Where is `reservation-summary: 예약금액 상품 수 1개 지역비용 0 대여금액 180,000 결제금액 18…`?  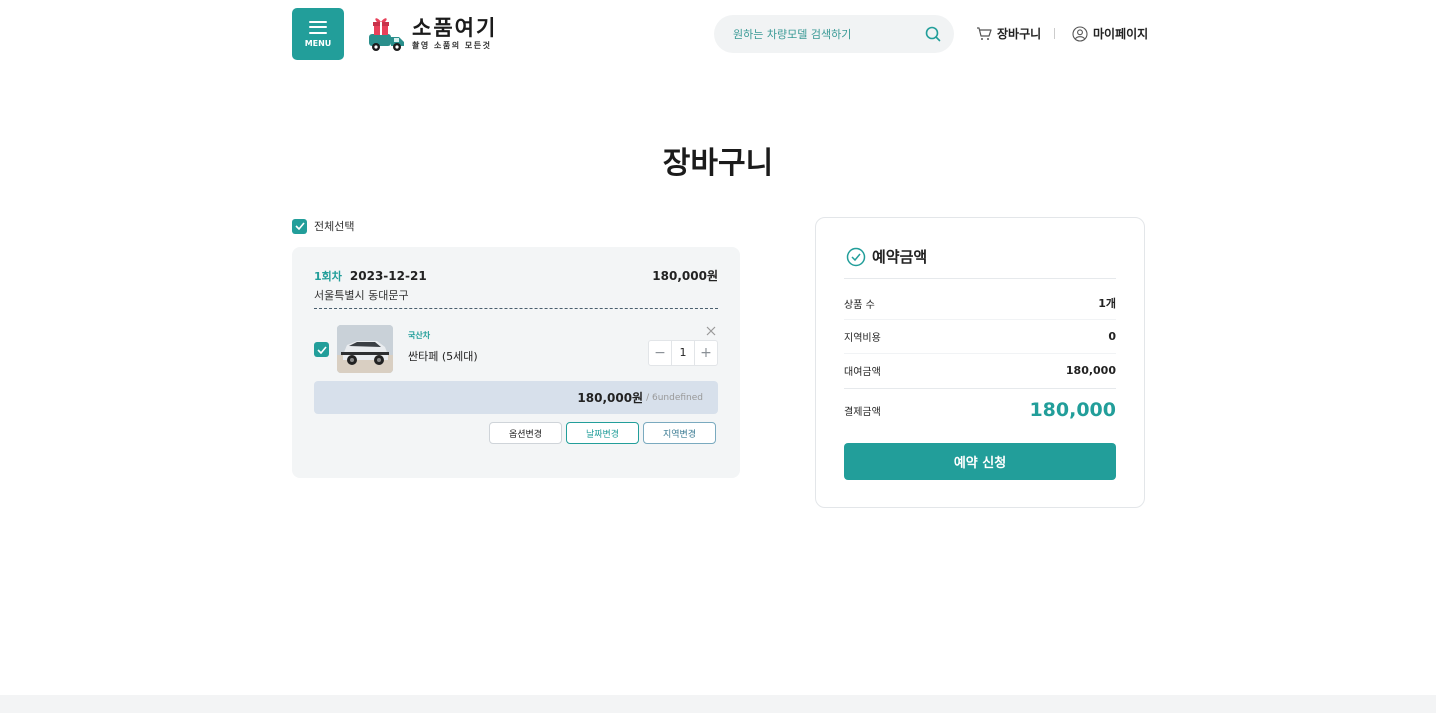 reservation-summary: 예약금액 상품 수 1개 지역비용 0 대여금액 180,000 결제금액 18… is located at coordinates (980, 362).